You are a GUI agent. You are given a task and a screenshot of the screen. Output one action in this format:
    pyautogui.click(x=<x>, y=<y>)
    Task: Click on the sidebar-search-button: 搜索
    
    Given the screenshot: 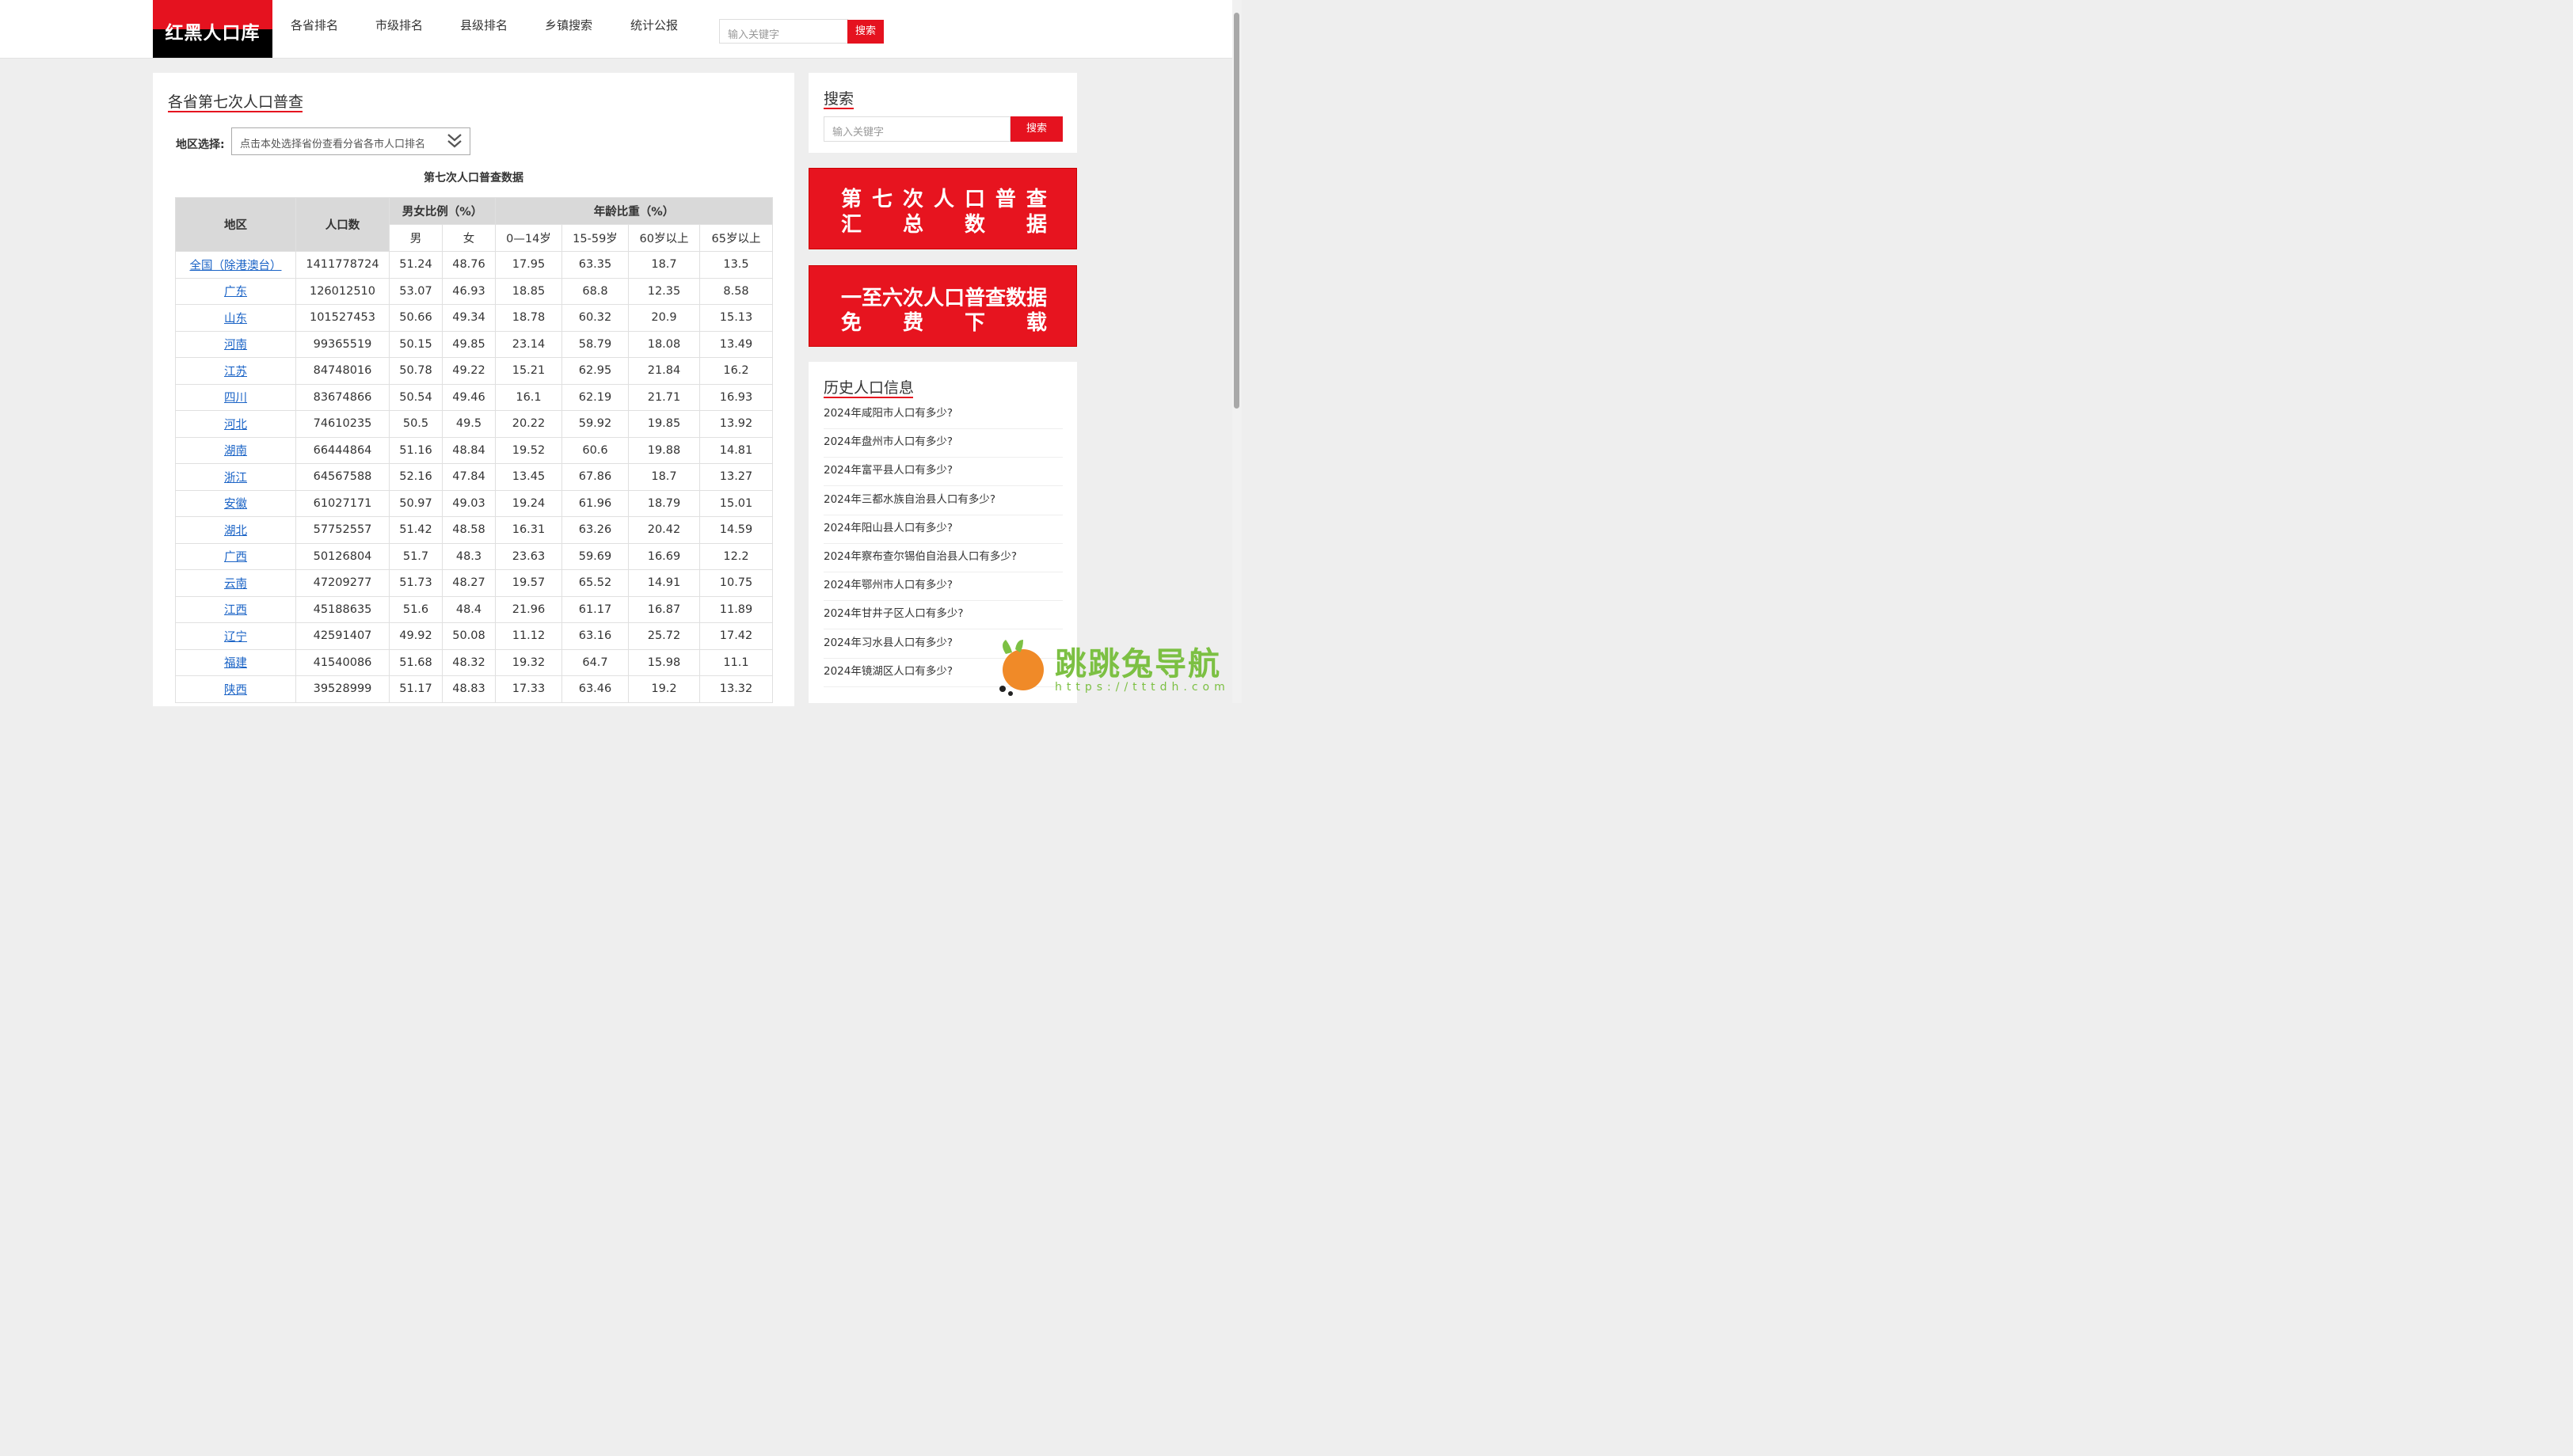 What is the action you would take?
    pyautogui.click(x=1037, y=129)
    